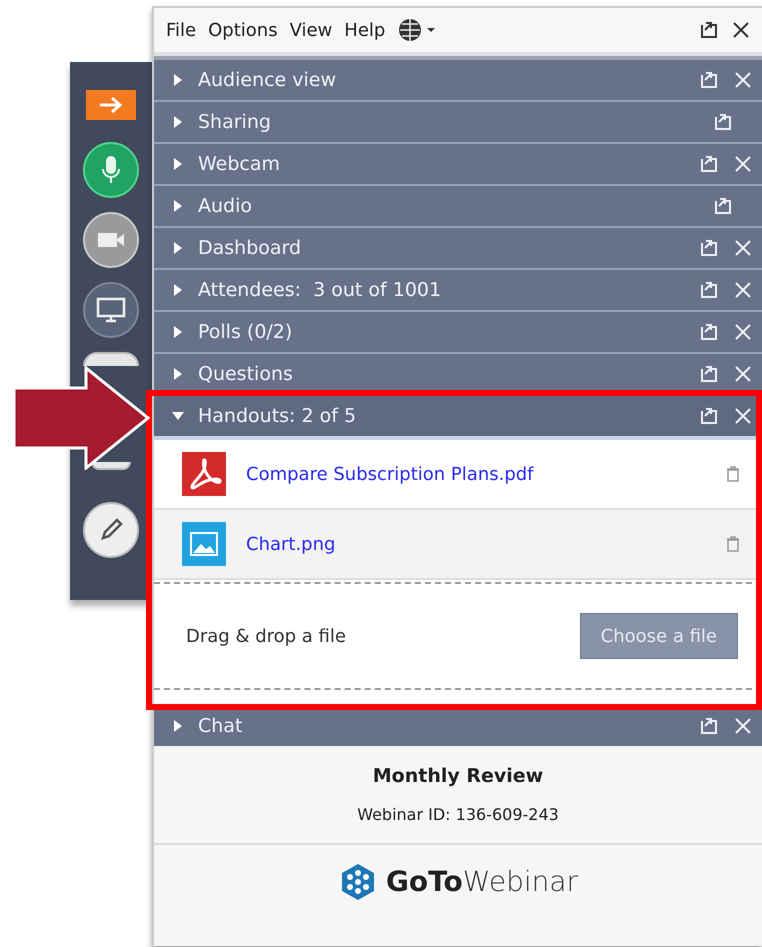 The width and height of the screenshot is (762, 947). Describe the element at coordinates (659, 636) in the screenshot. I see `choose-file-button: Choose a file` at that location.